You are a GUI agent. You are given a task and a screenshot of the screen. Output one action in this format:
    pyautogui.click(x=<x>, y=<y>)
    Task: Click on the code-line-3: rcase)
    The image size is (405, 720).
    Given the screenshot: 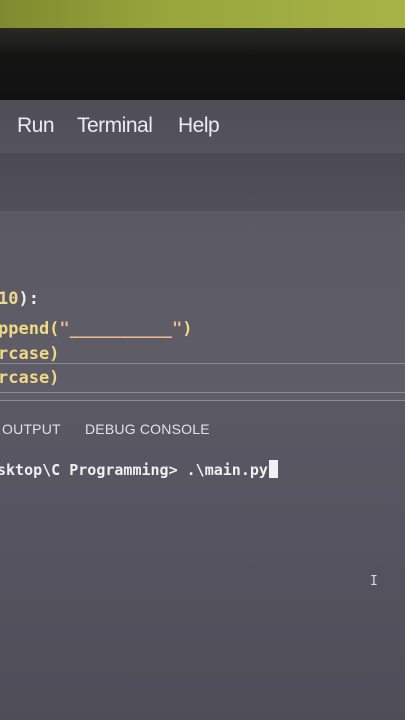 What is the action you would take?
    pyautogui.click(x=30, y=354)
    